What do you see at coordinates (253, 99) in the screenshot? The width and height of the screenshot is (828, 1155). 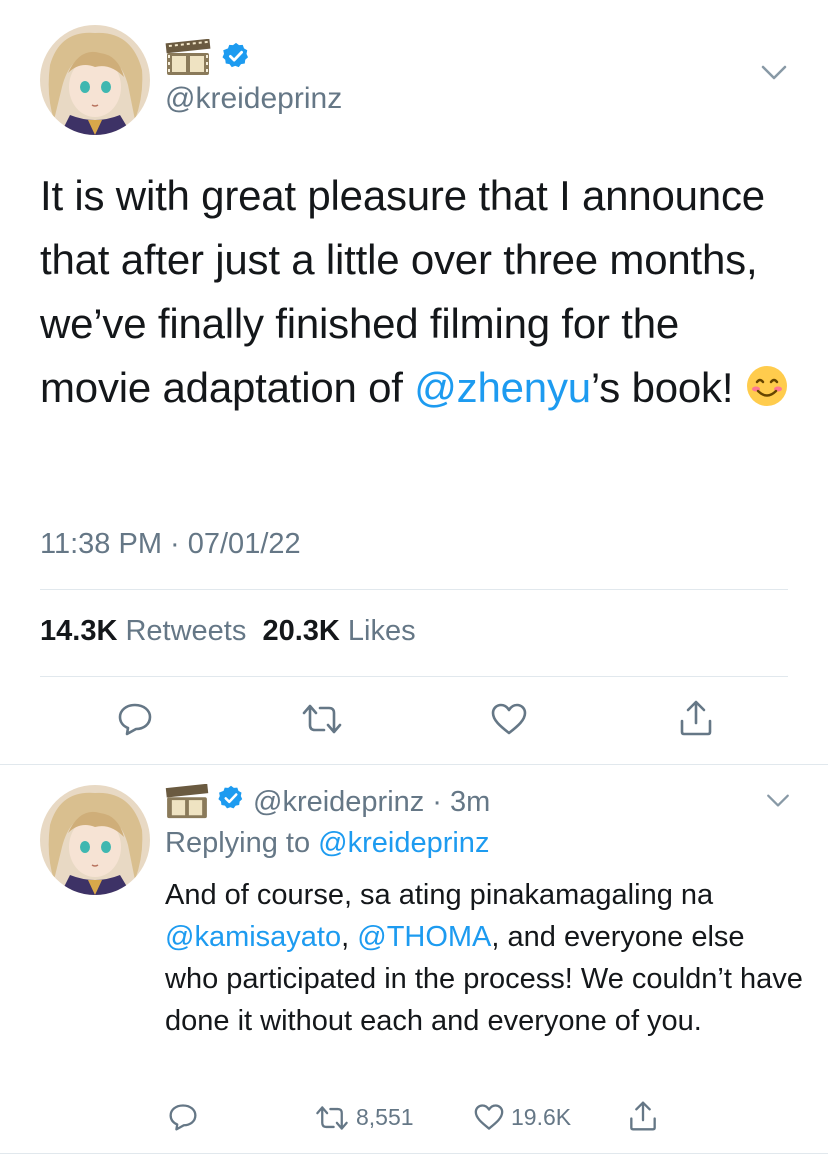 I see `main-handle: @kreideprinz` at bounding box center [253, 99].